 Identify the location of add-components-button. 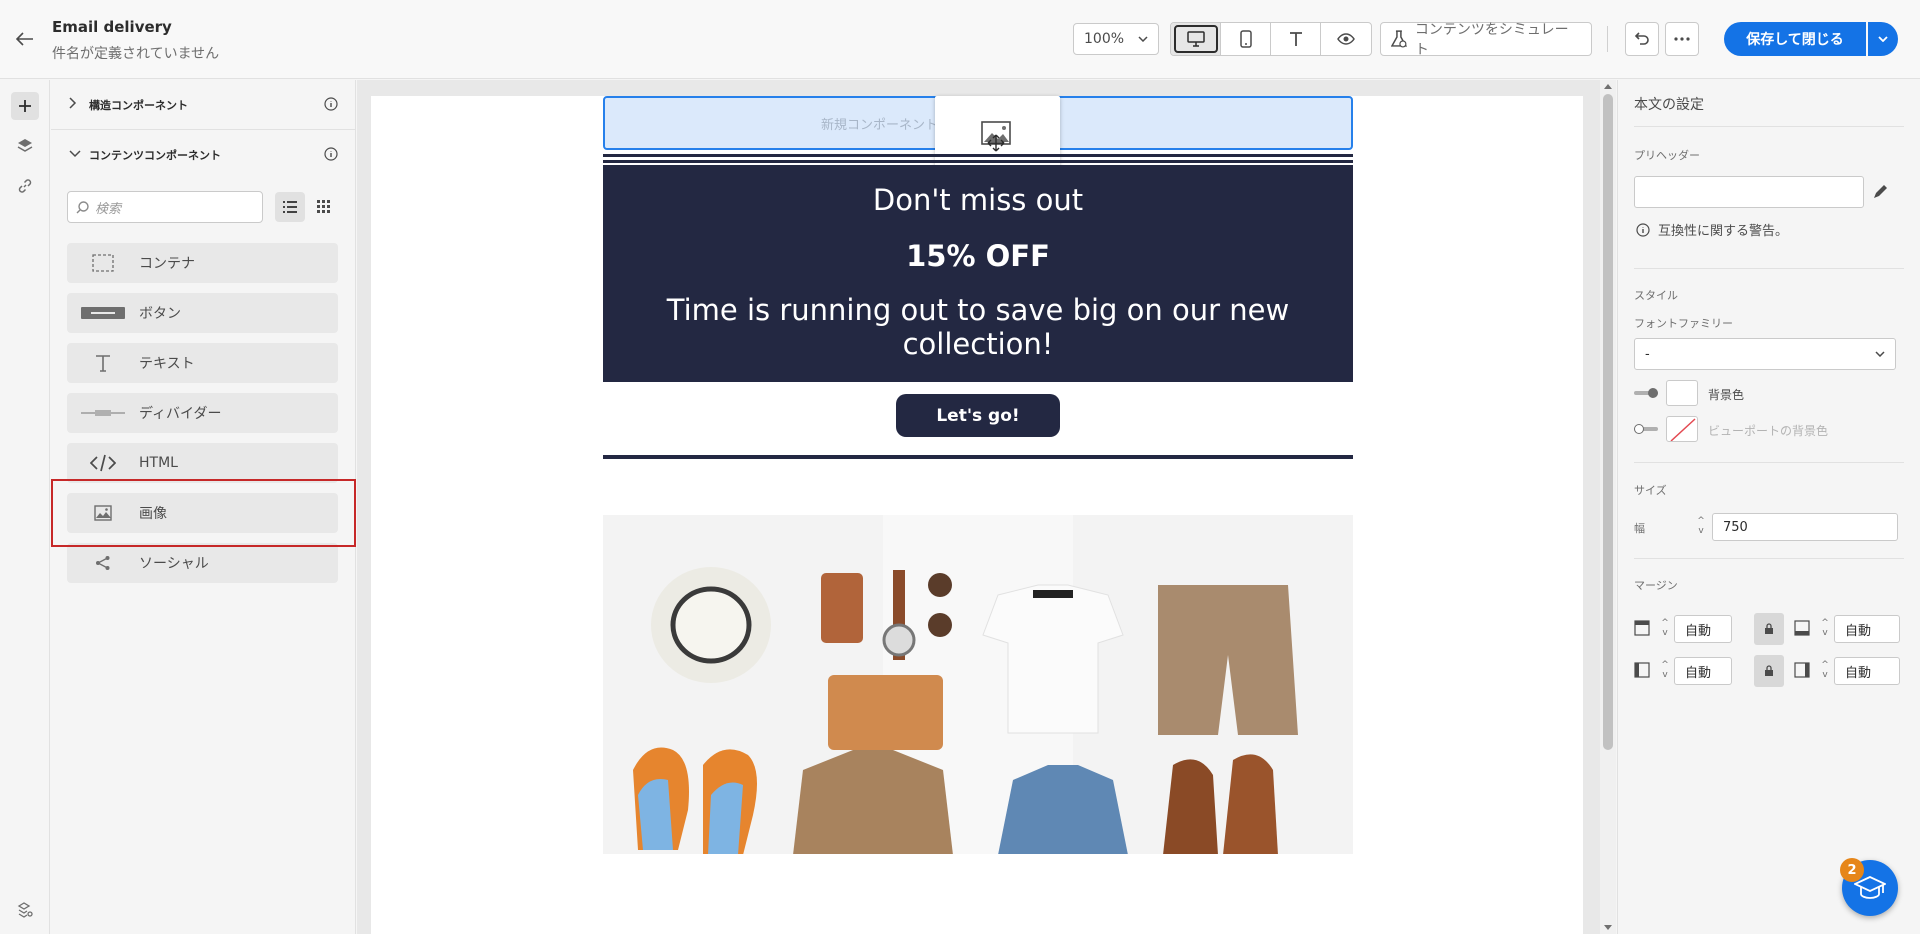
(25, 106).